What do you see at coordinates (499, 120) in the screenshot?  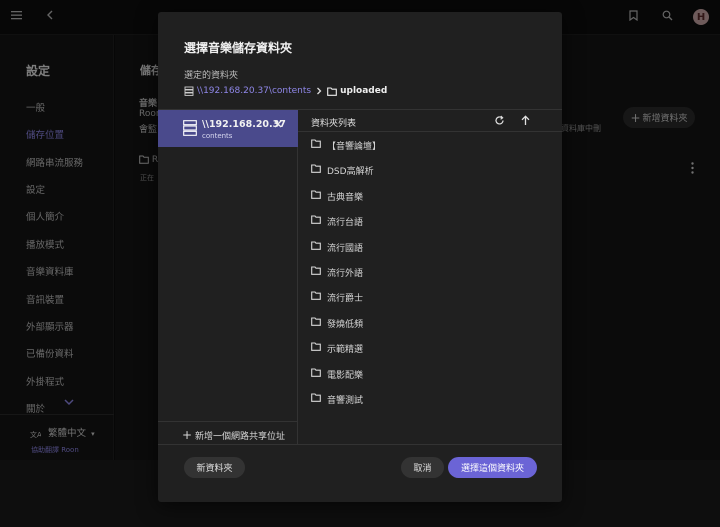 I see `refresh-icon` at bounding box center [499, 120].